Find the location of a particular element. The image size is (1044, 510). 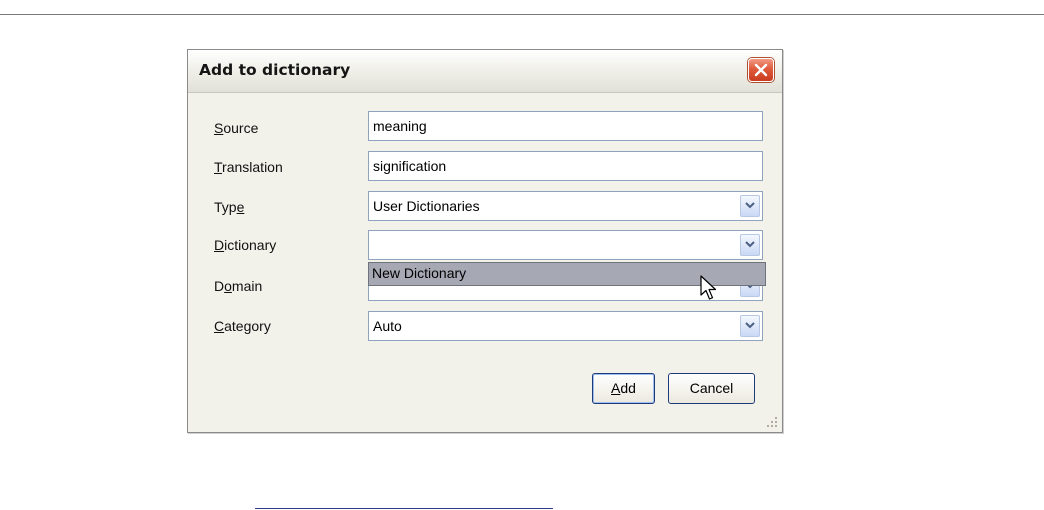

type-select-value: User Dictionaries is located at coordinates (426, 206).